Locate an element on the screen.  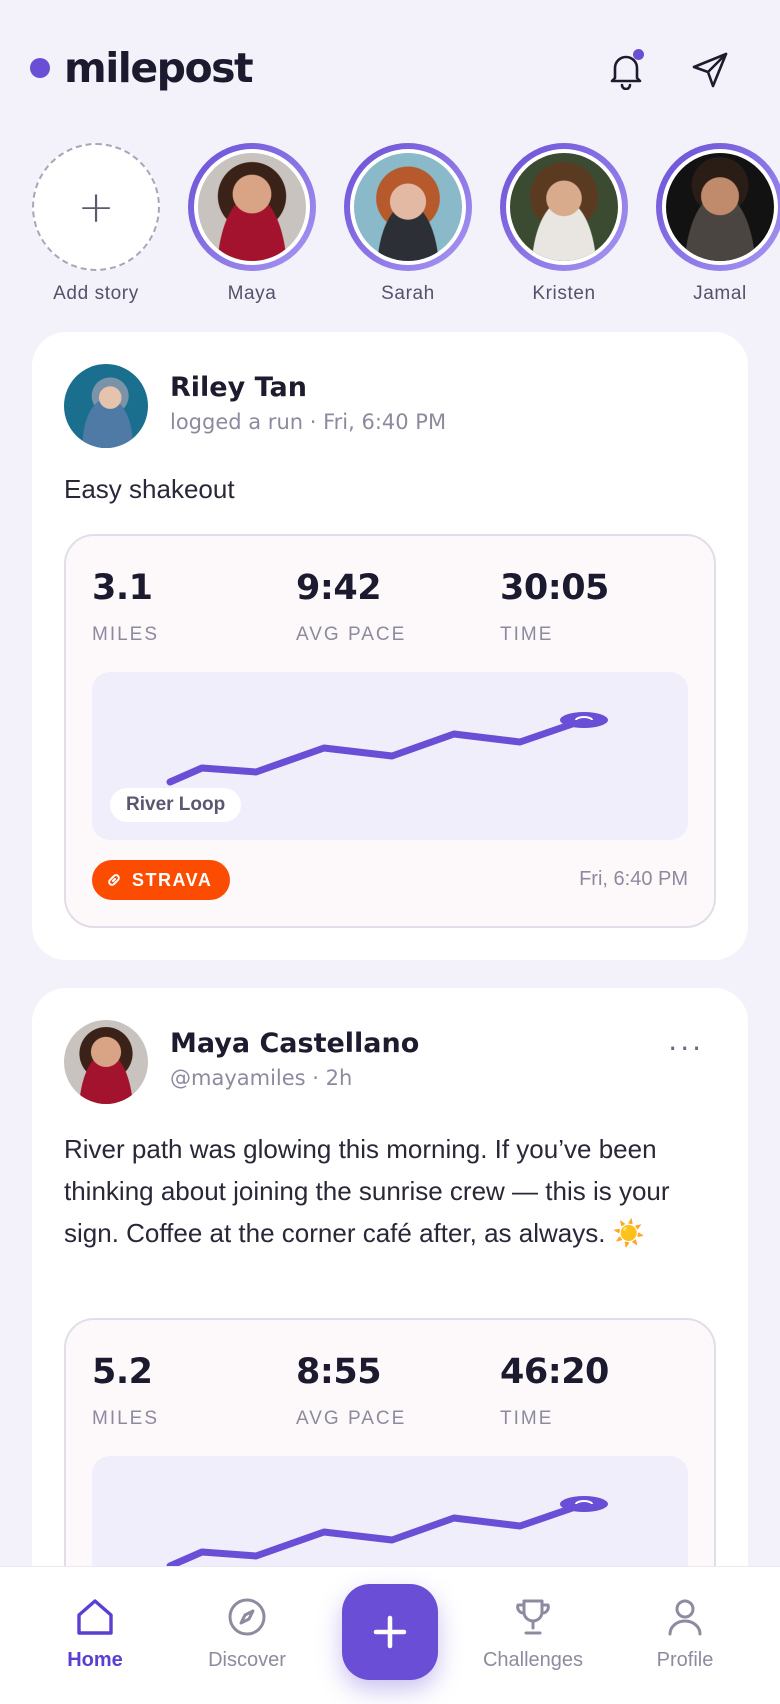
strava-badge: STRAVA is located at coordinates (161, 880).